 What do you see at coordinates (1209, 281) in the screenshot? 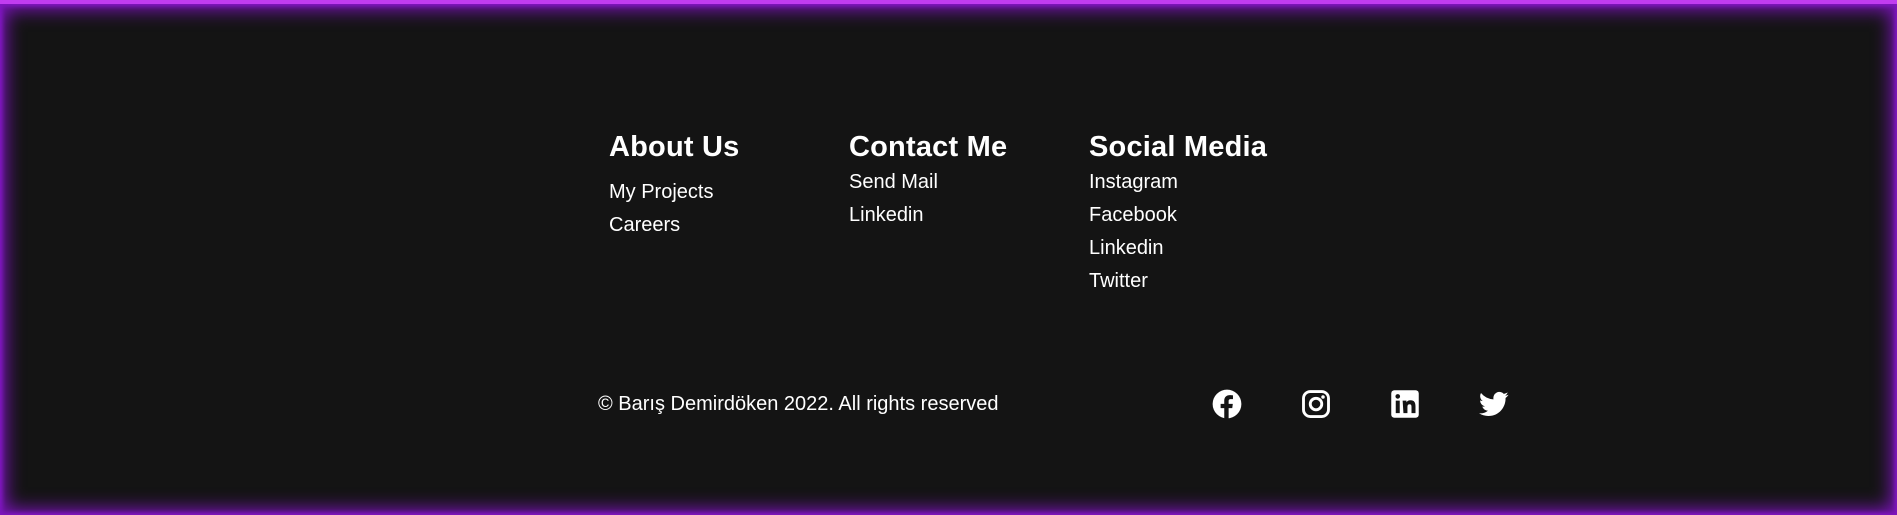
I see `link-twitter: Twitter` at bounding box center [1209, 281].